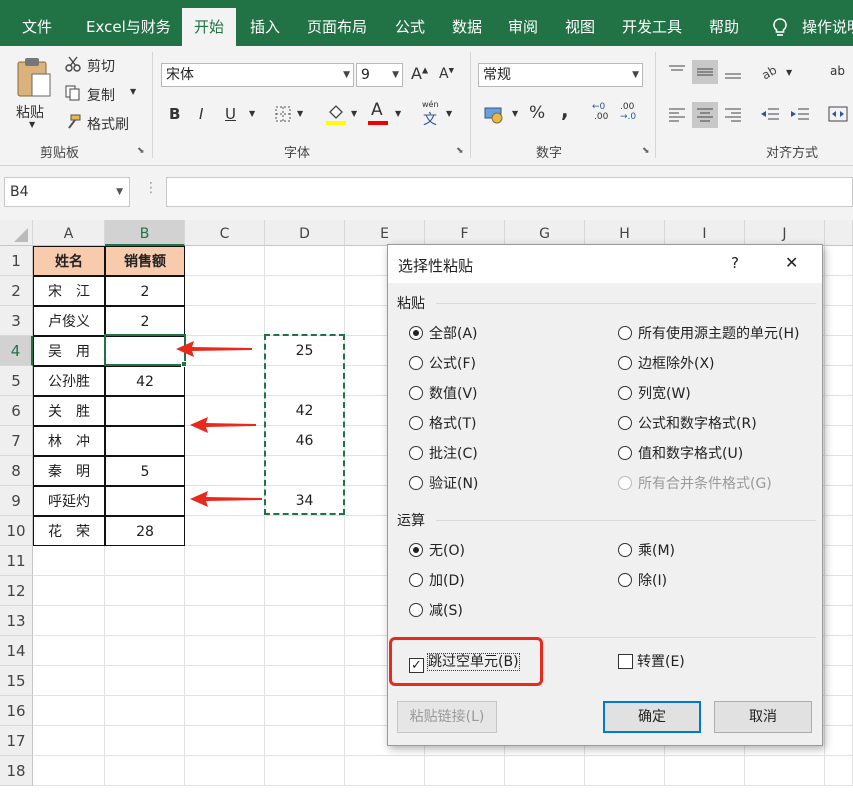 The width and height of the screenshot is (853, 794). What do you see at coordinates (838, 114) in the screenshot?
I see `merge-center-icon` at bounding box center [838, 114].